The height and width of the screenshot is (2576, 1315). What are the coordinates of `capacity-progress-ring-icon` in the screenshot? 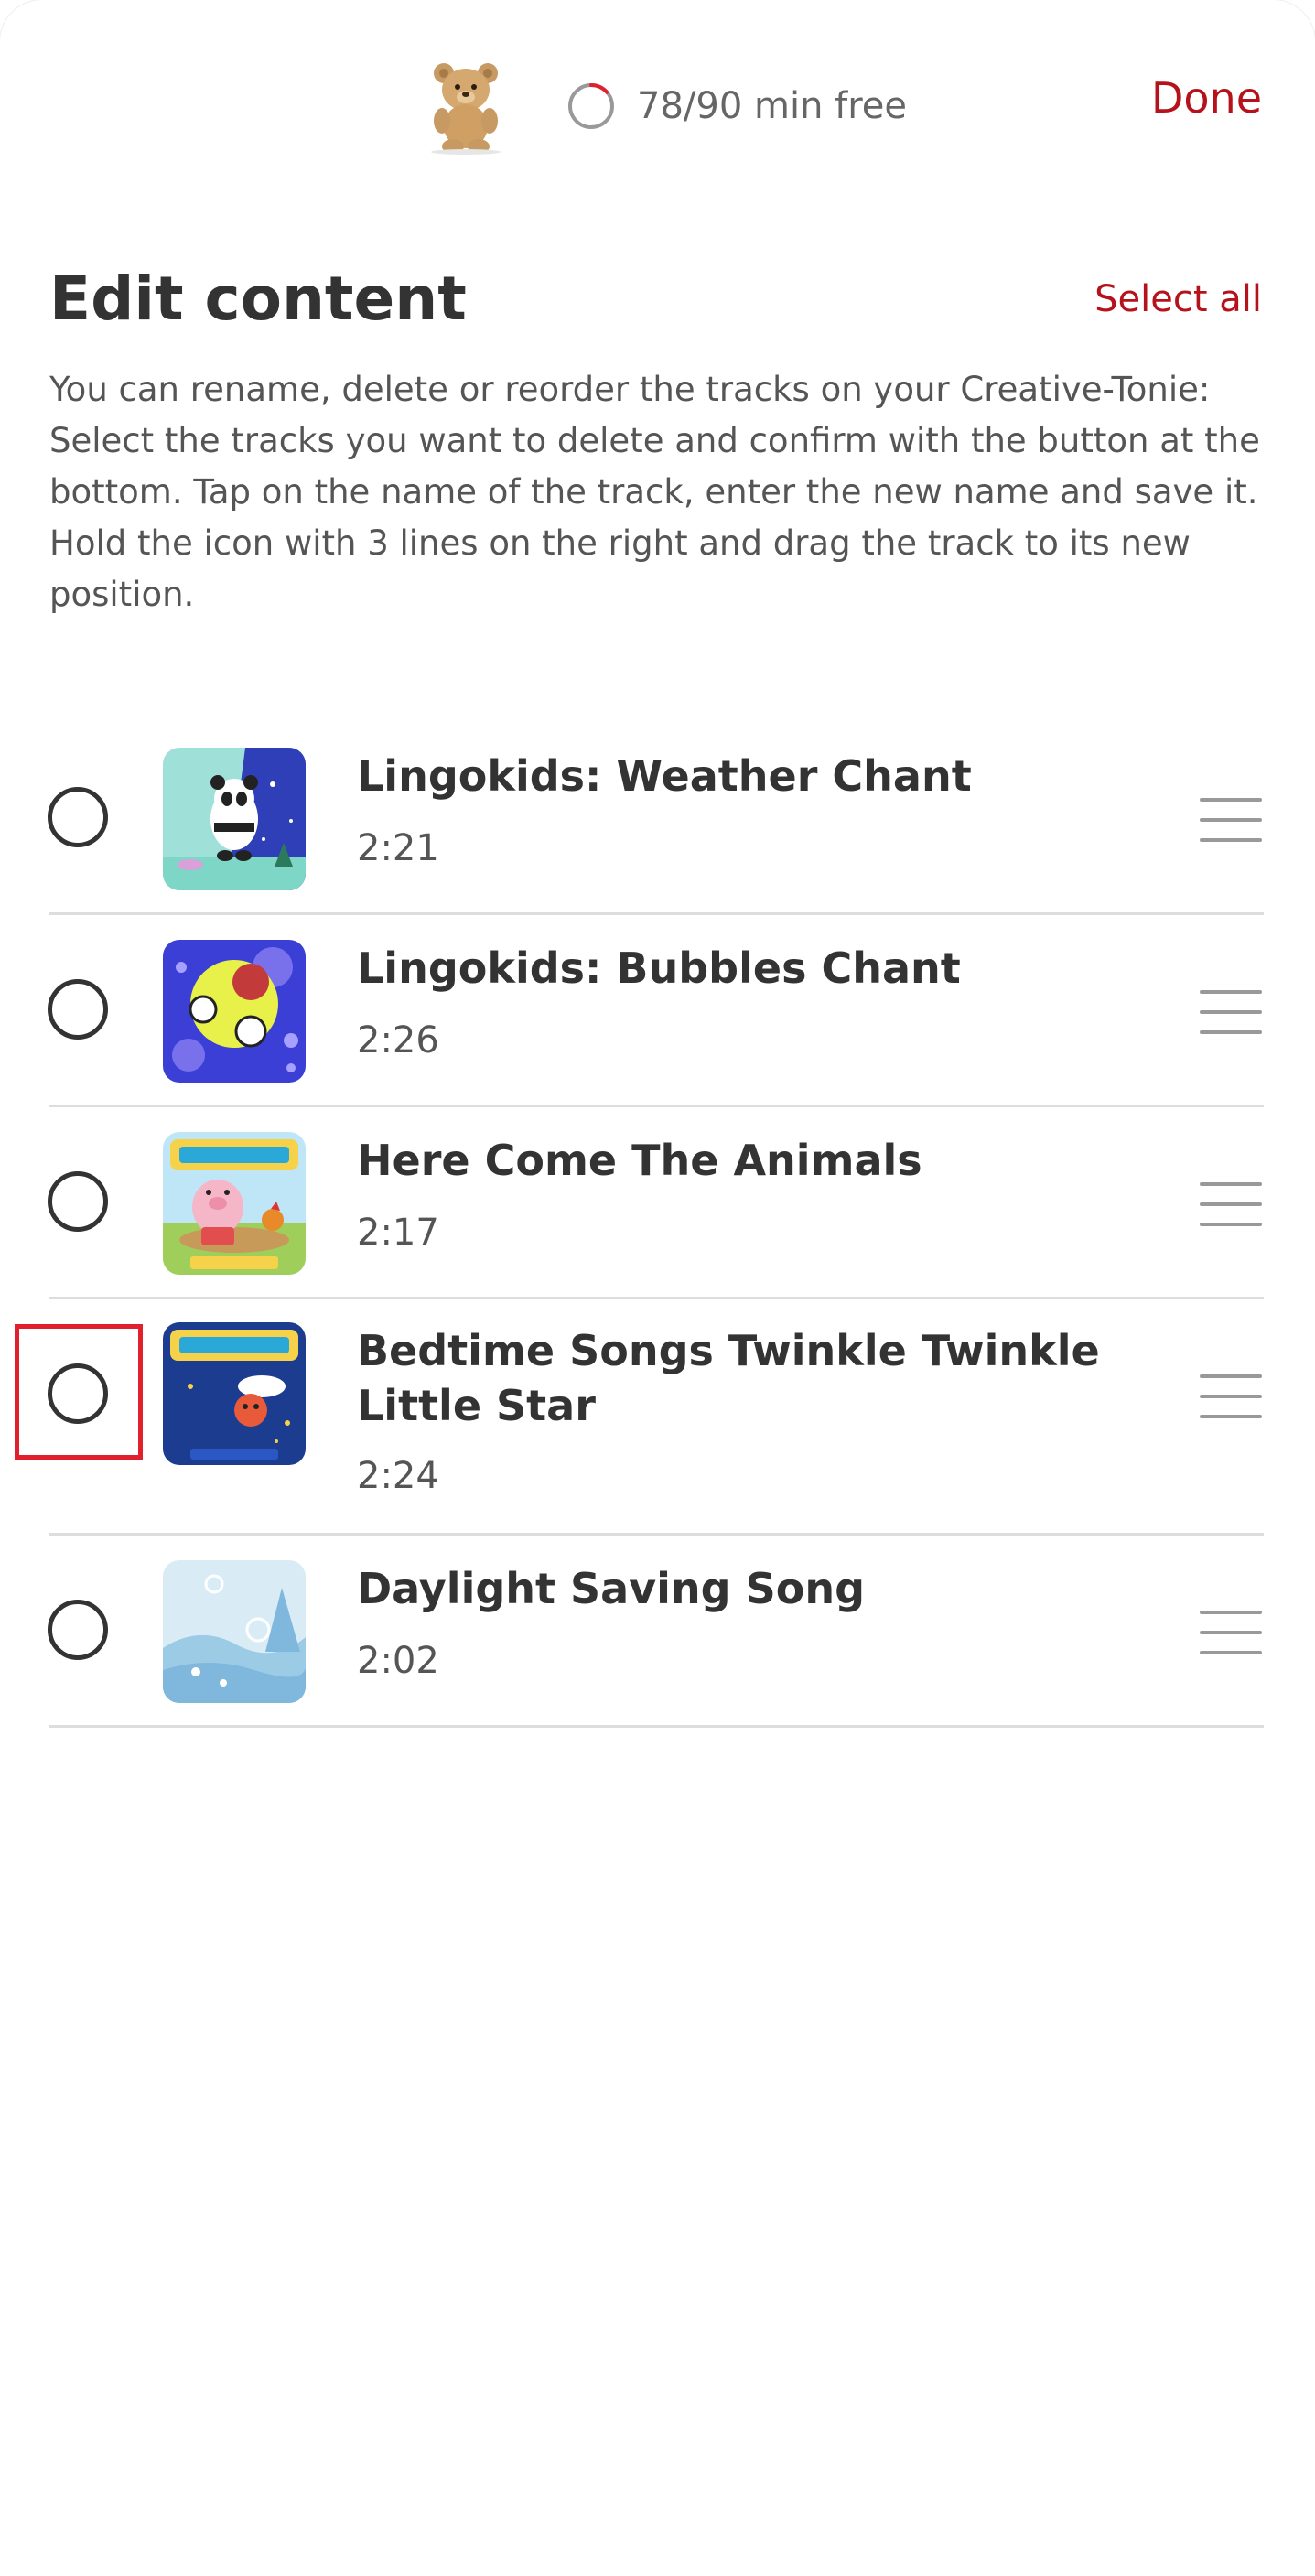 It's located at (591, 106).